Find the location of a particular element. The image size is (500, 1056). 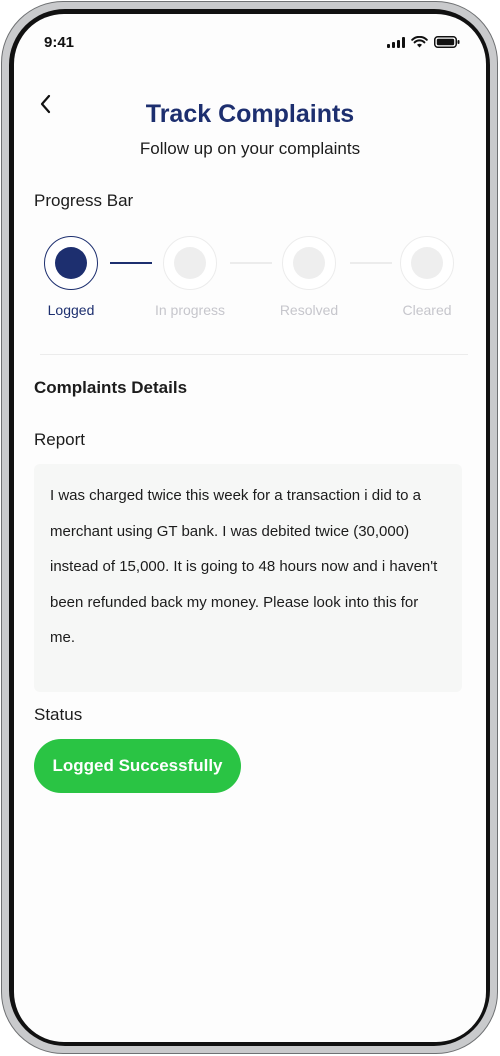

progress-steps: Logged In progress Resolved Cleared is located at coordinates (250, 281).